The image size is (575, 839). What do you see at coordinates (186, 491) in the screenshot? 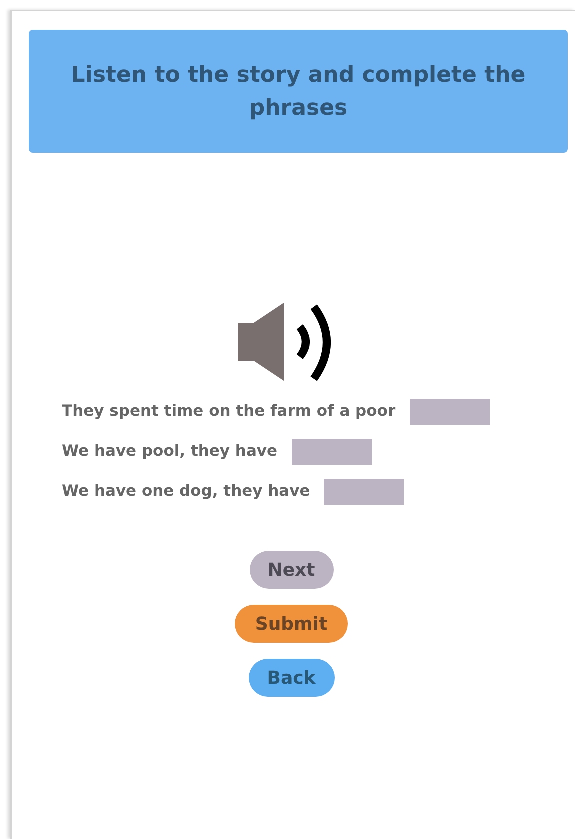
I see `phrase-text: We have one dog, they have` at bounding box center [186, 491].